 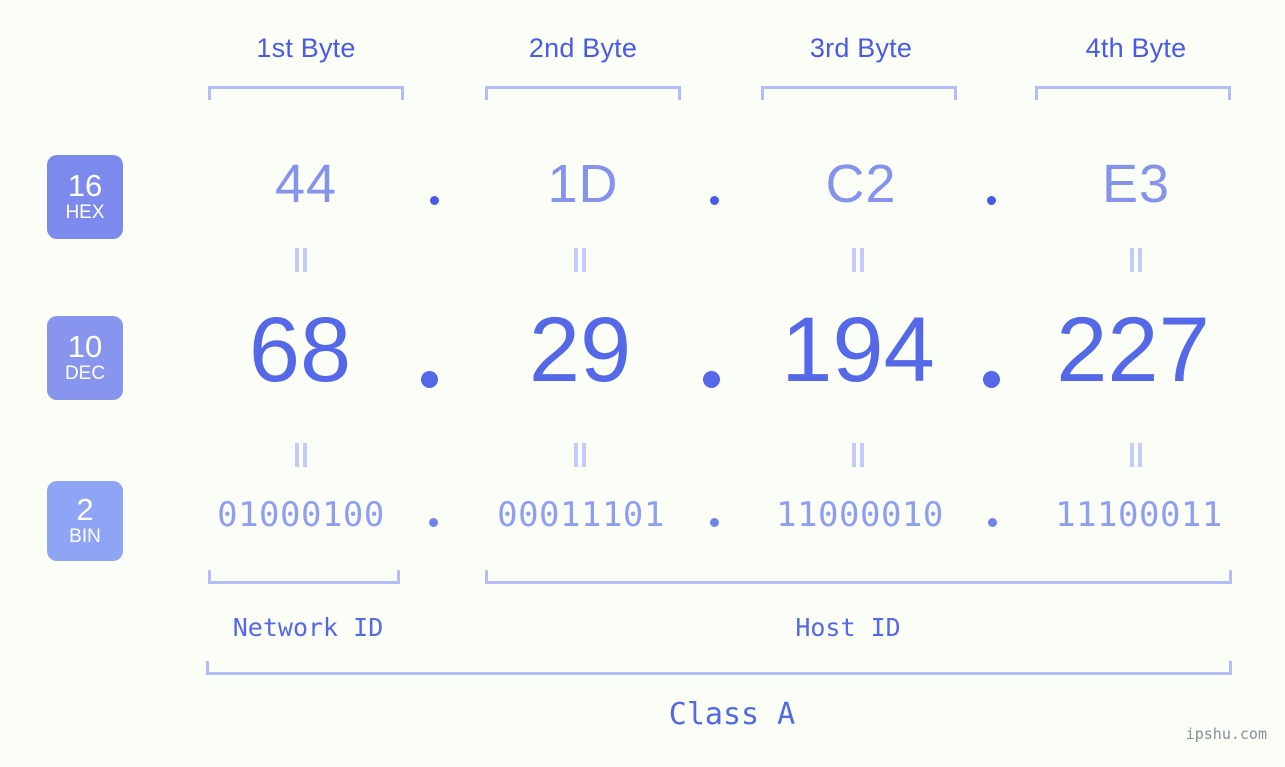 What do you see at coordinates (1133, 350) in the screenshot?
I see `dec-value-4: 227` at bounding box center [1133, 350].